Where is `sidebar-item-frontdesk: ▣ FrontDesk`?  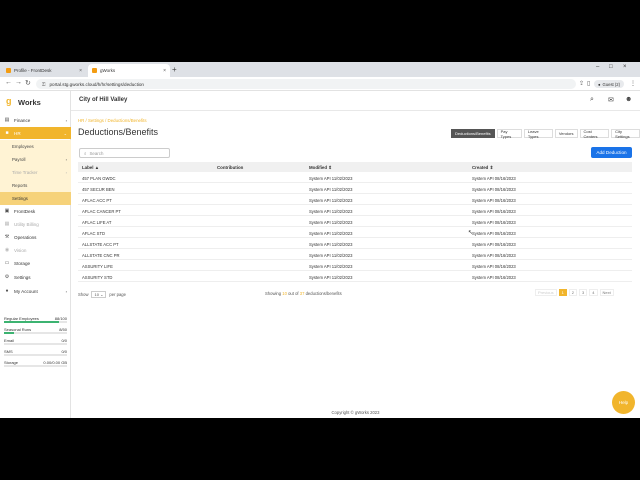 sidebar-item-frontdesk: ▣ FrontDesk is located at coordinates (35, 211).